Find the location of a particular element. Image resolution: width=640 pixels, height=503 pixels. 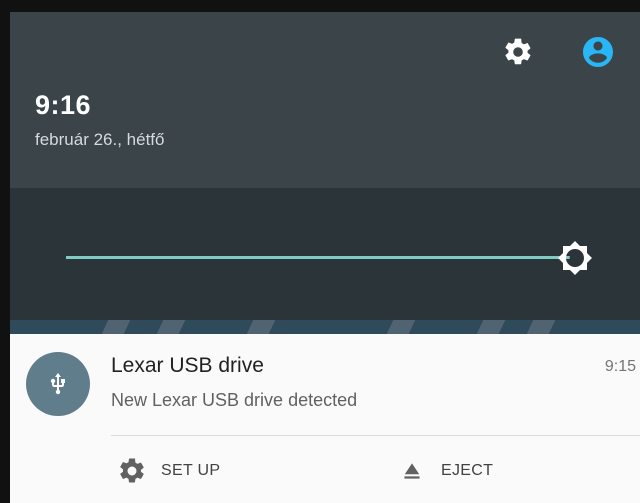

set-up-button: SET UP is located at coordinates (167, 471).